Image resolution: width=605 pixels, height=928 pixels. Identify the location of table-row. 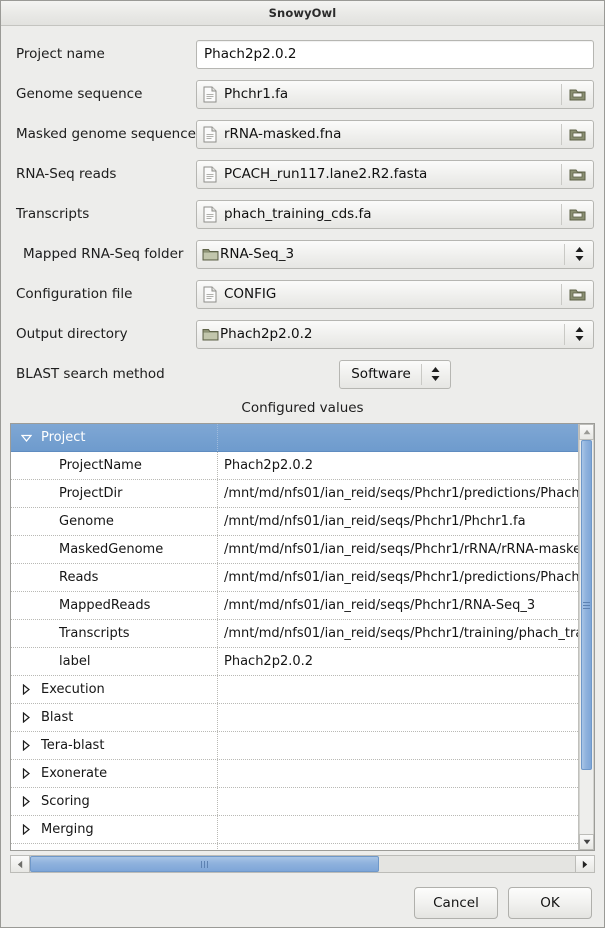
(294, 847).